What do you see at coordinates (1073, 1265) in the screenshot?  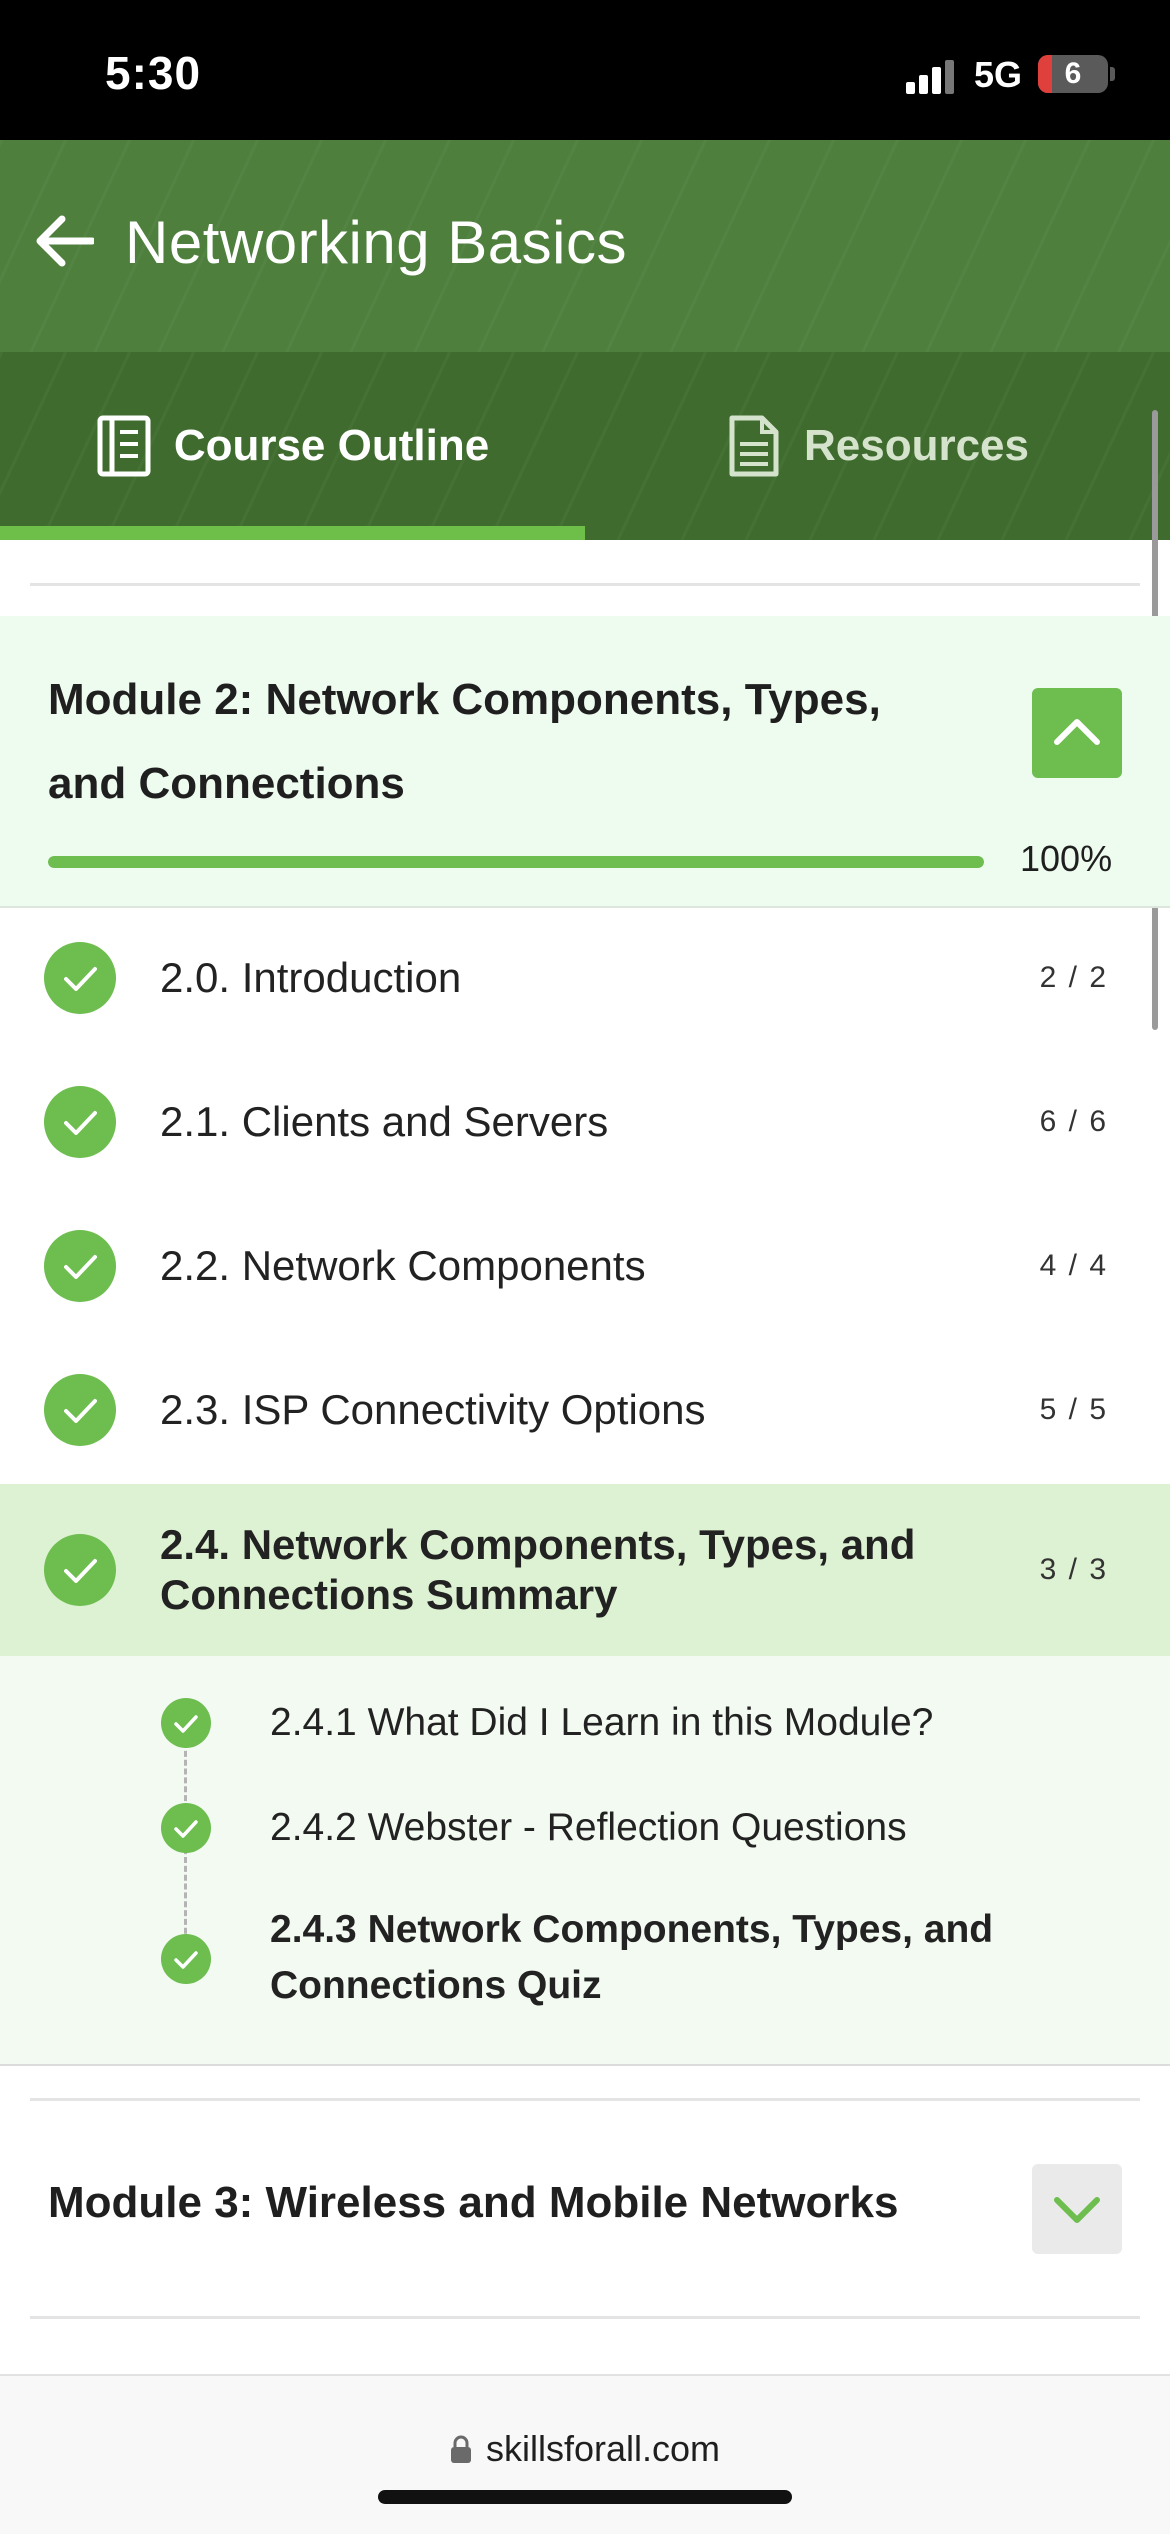 I see `lesson-count: 4 / 4` at bounding box center [1073, 1265].